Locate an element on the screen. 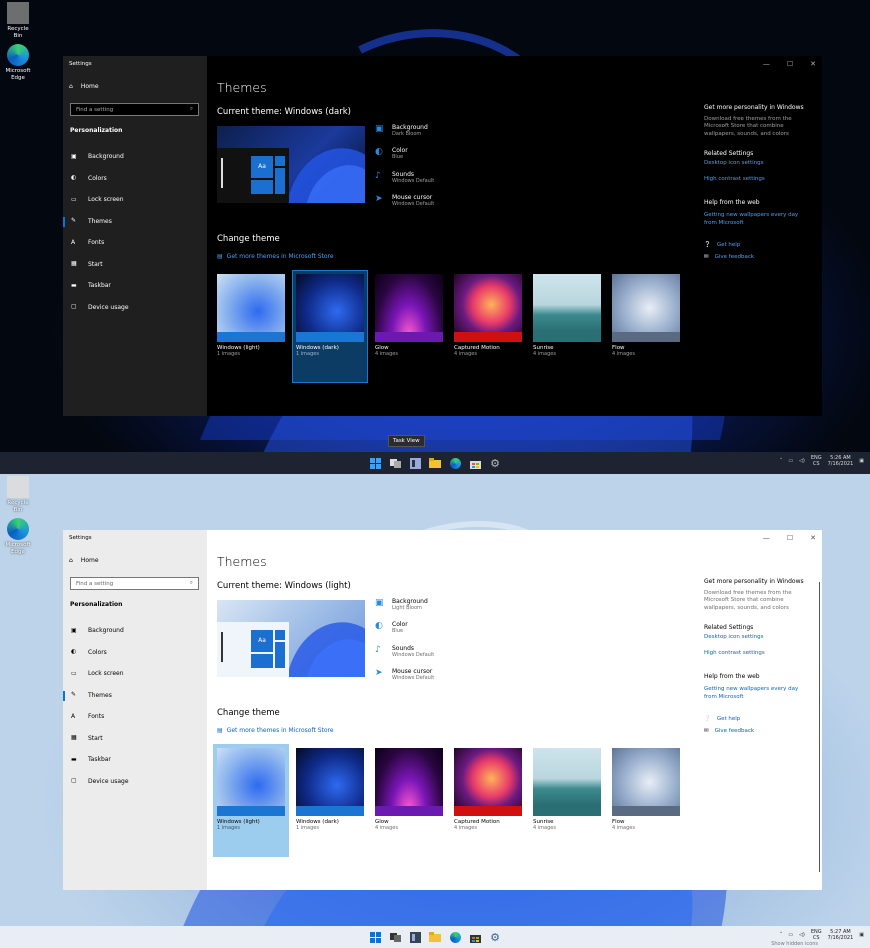  edge-icon is located at coordinates (455, 937).